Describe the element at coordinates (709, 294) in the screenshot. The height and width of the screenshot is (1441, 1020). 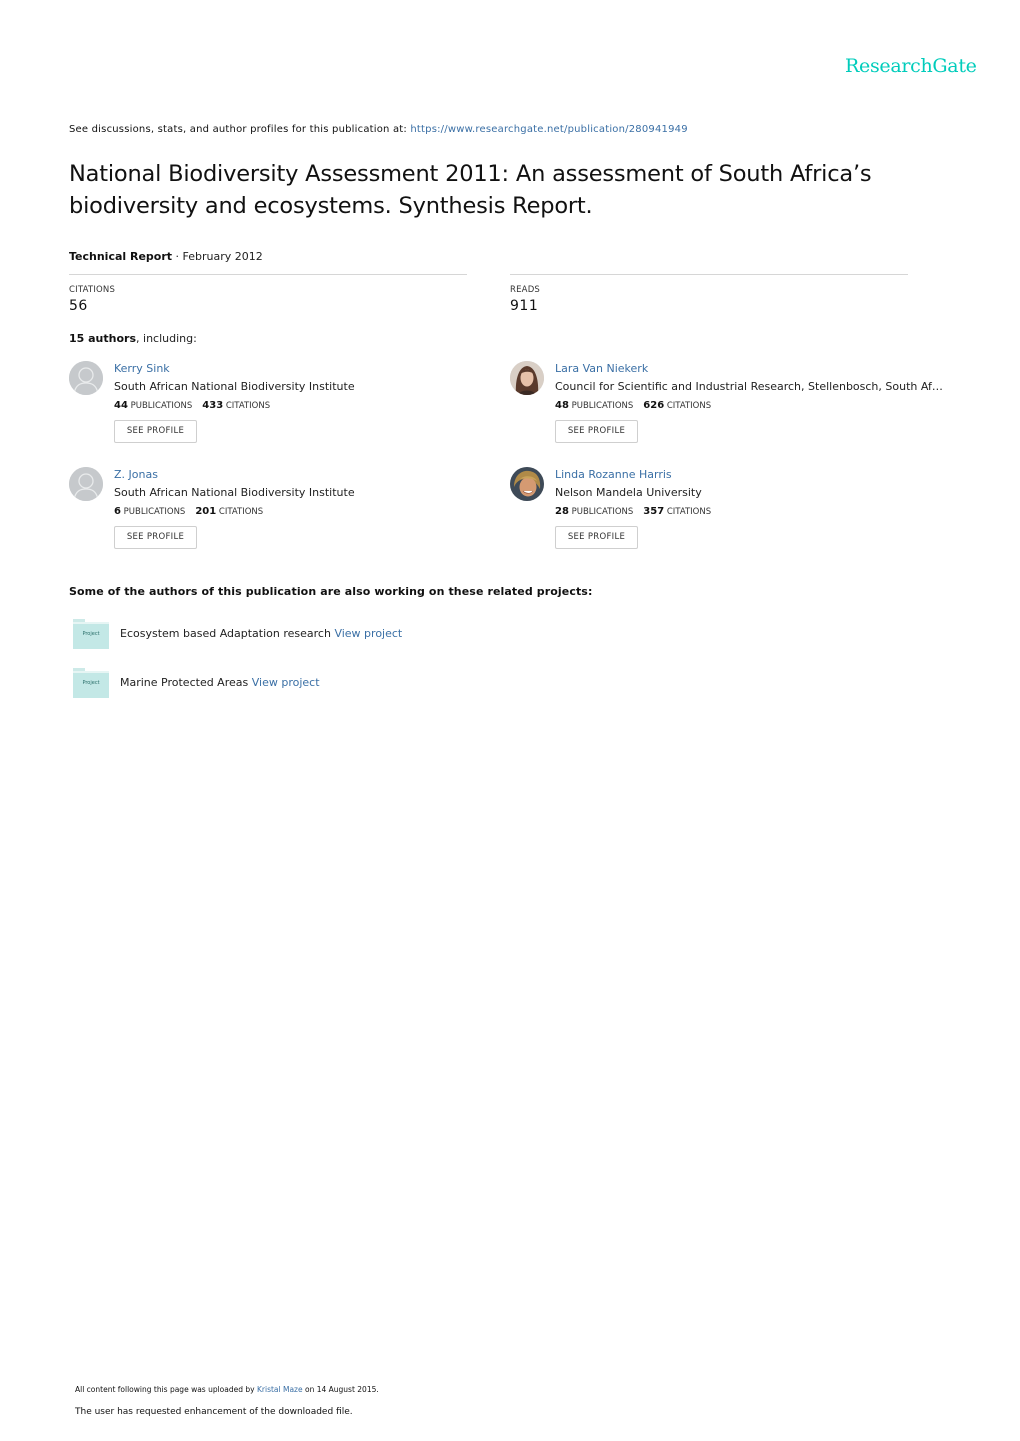
I see `reads-stat: READS 911` at that location.